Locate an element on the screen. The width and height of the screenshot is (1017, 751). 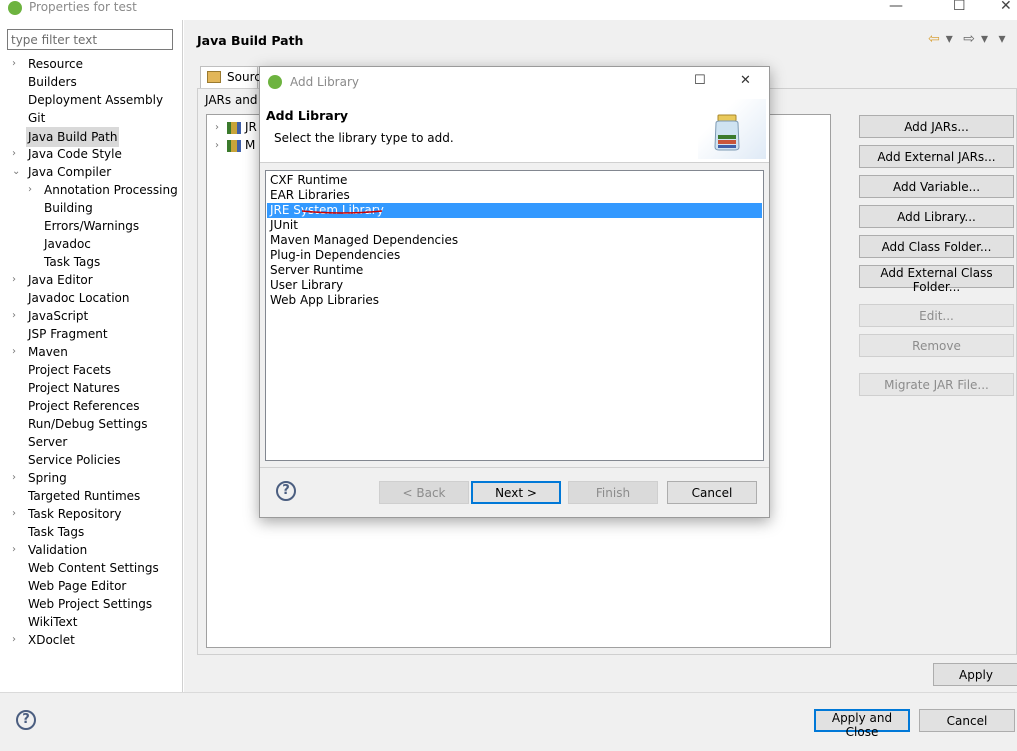
tree-item-label: JSP Fragment is located at coordinates (68, 334).